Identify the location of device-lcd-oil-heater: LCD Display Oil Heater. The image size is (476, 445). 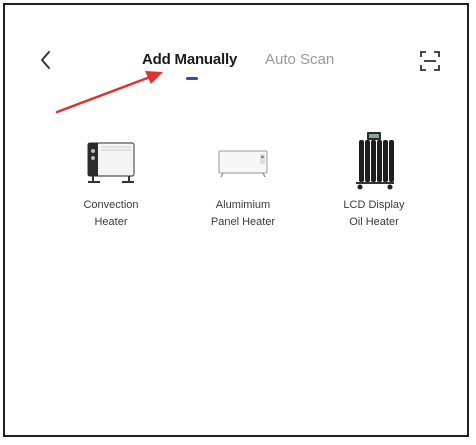
(374, 181).